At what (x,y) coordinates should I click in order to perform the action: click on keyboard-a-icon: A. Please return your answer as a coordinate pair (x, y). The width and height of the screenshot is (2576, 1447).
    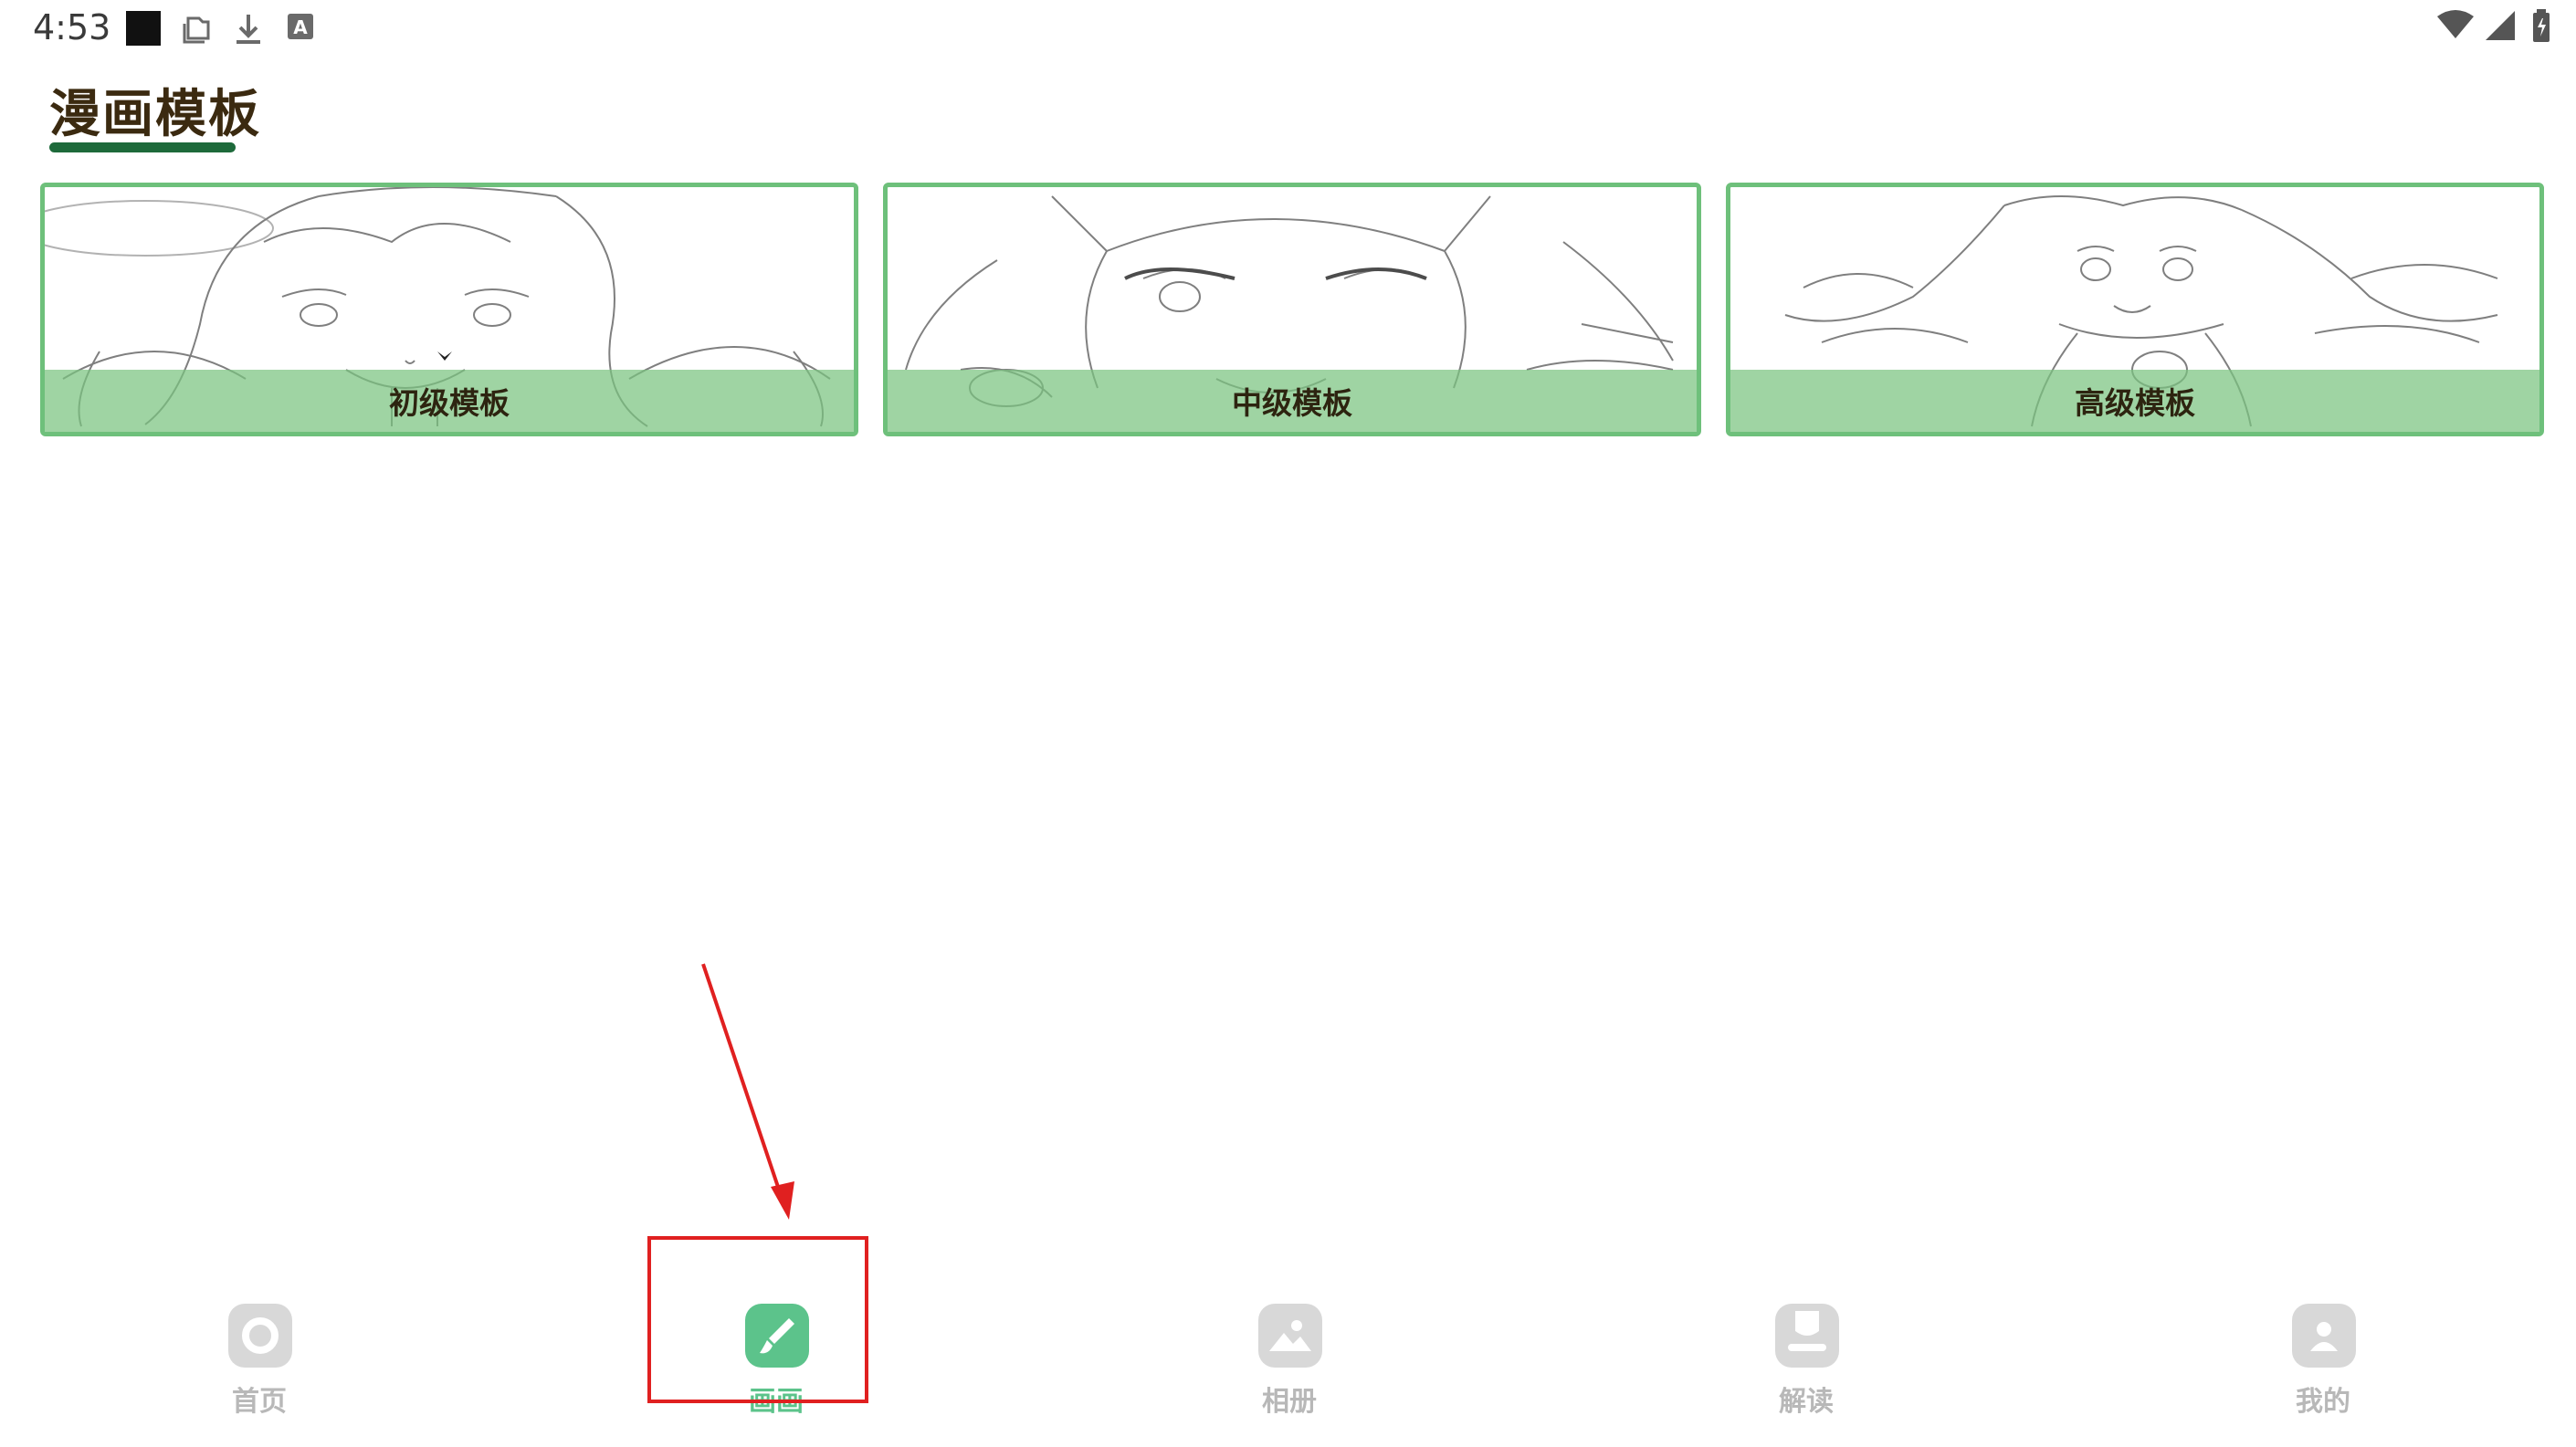
    Looking at the image, I should click on (300, 28).